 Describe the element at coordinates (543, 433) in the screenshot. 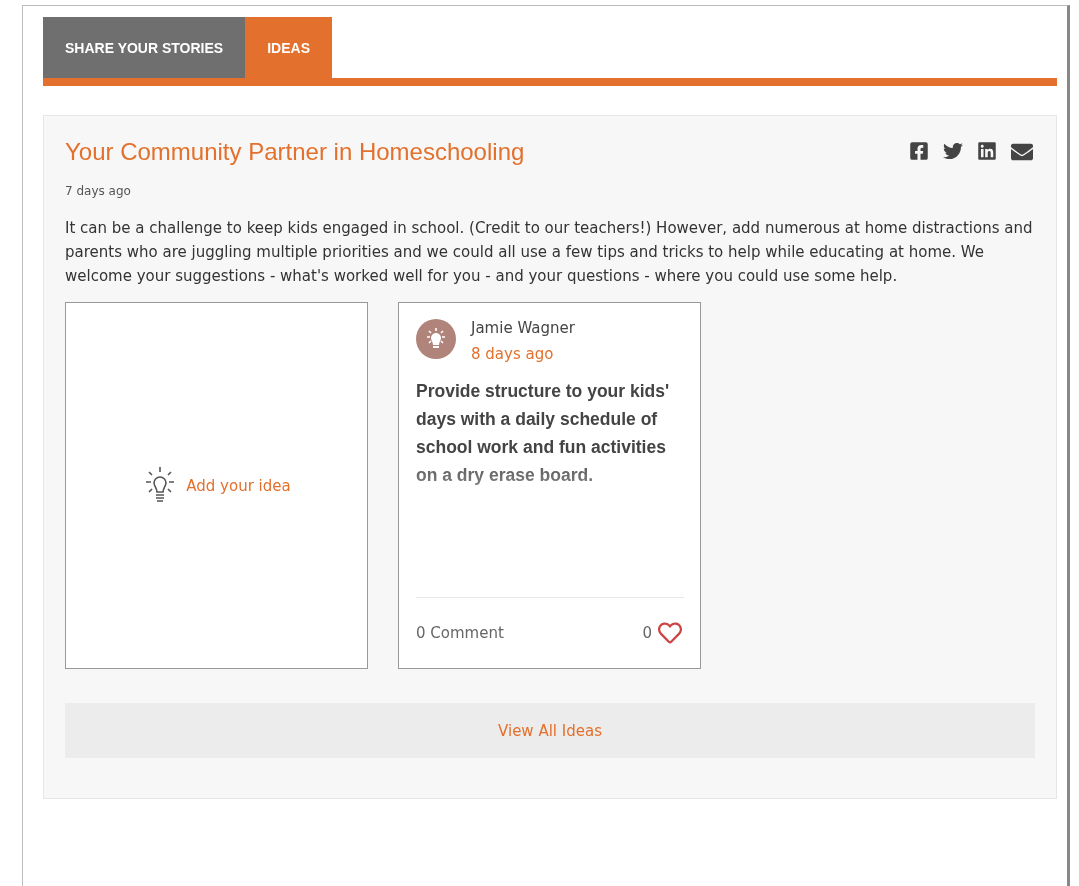

I see `idea-text: Provide structure to your kids' days with a daily schedule of school work and fun activities on a dry erase board.` at that location.